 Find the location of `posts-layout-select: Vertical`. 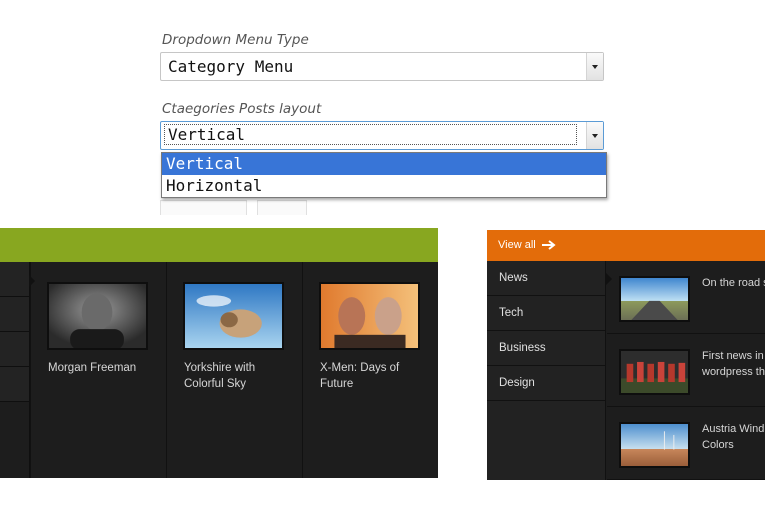

posts-layout-select: Vertical is located at coordinates (382, 135).